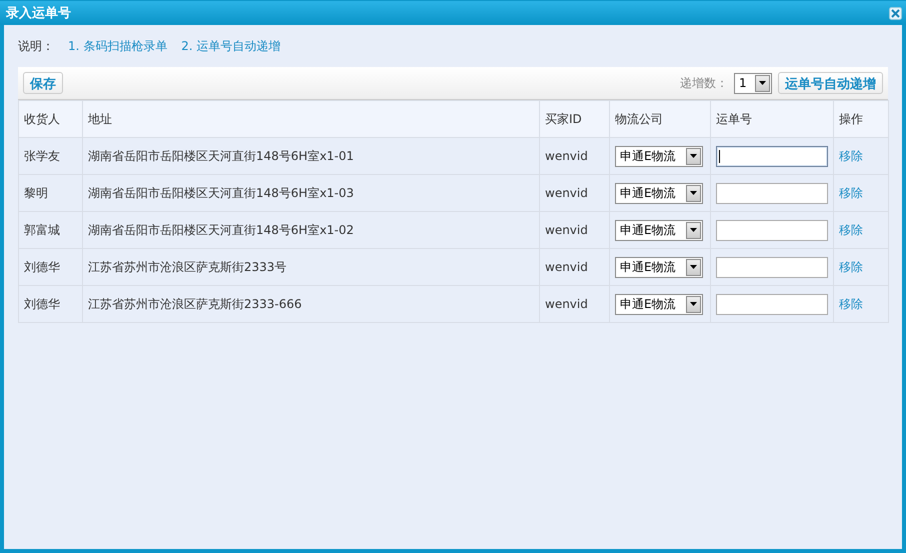 This screenshot has width=906, height=553. What do you see at coordinates (772, 119) in the screenshot?
I see `column-header: 运单号` at bounding box center [772, 119].